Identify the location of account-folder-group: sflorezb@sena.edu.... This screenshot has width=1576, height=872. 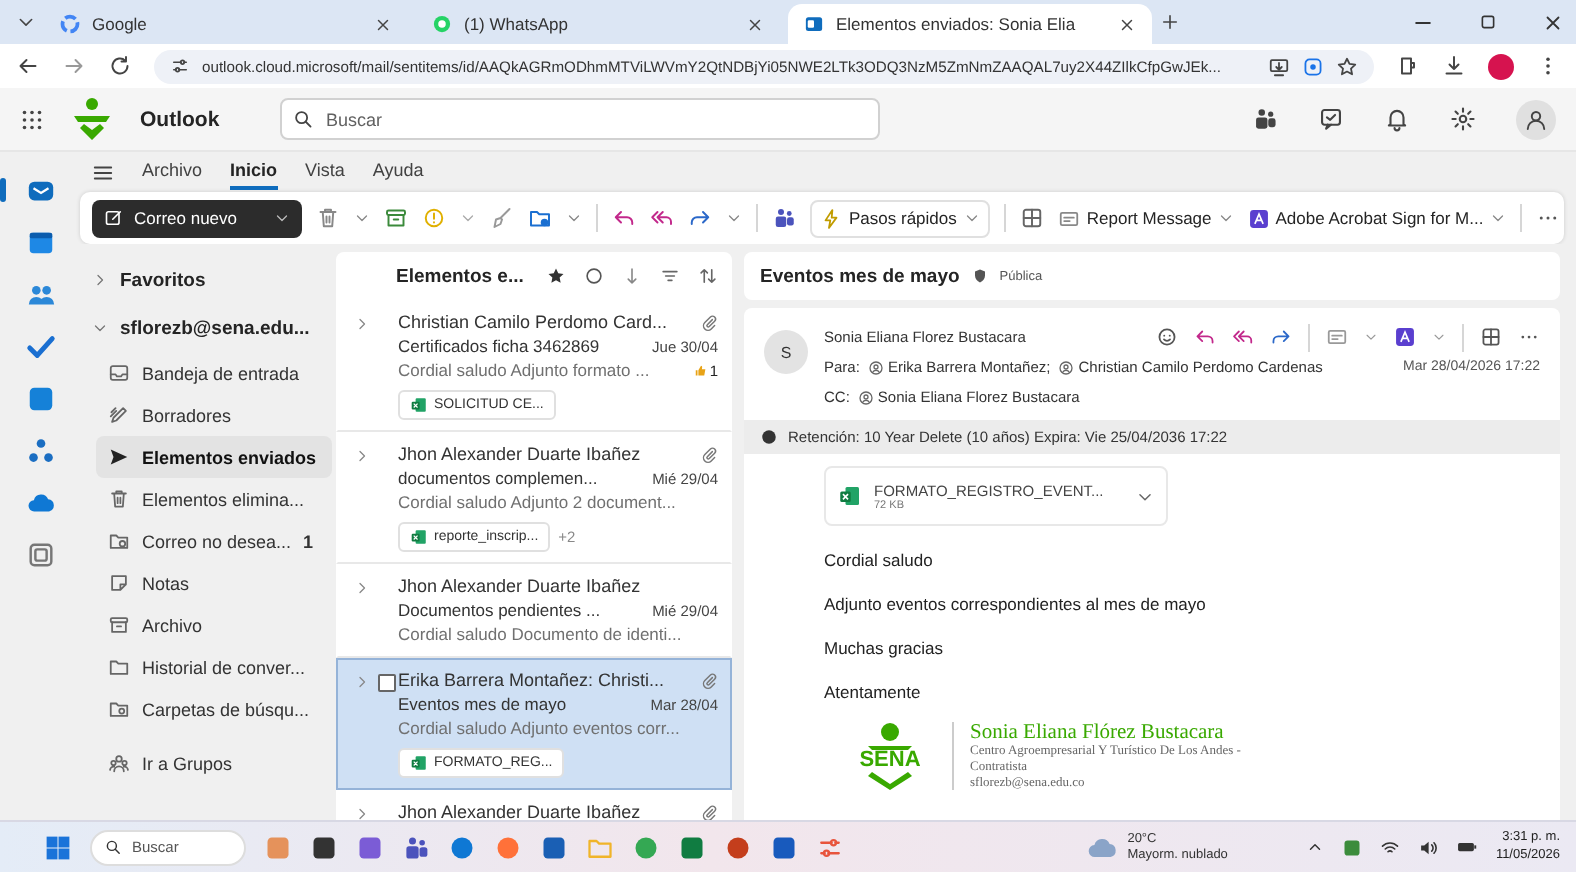
(197, 328).